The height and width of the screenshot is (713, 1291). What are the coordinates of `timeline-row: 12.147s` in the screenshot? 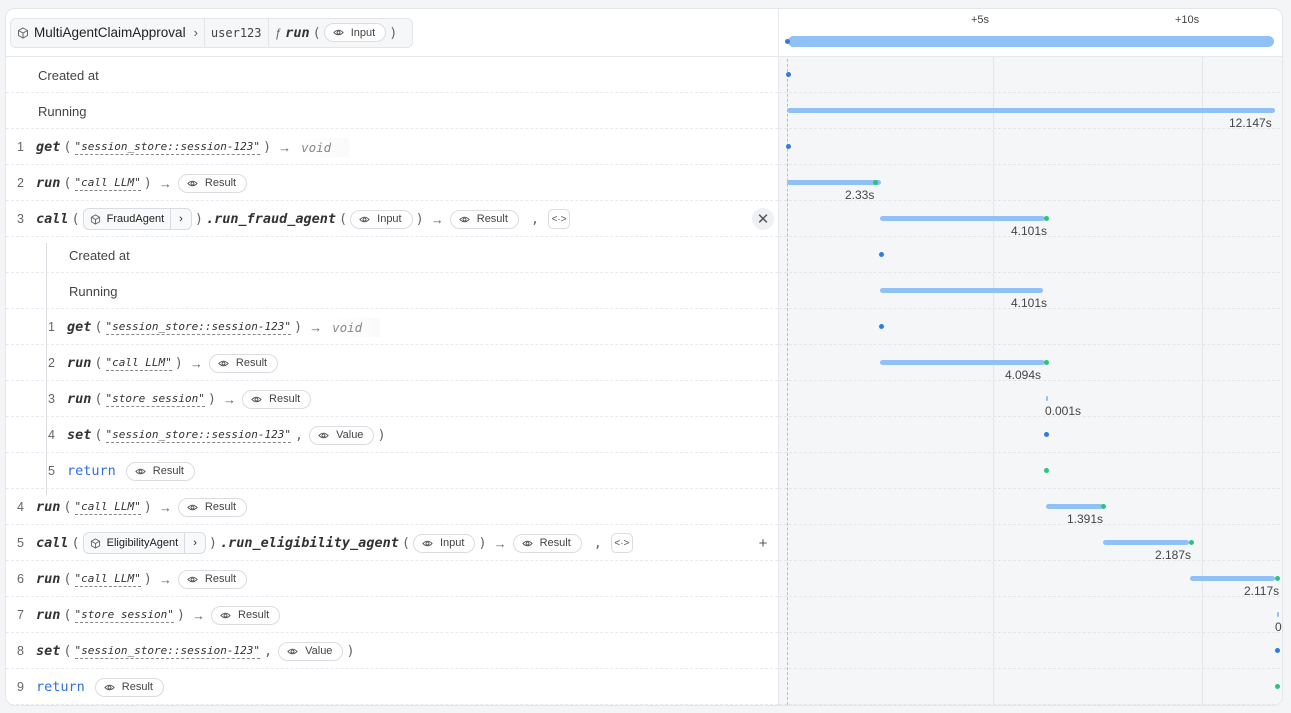 It's located at (1030, 111).